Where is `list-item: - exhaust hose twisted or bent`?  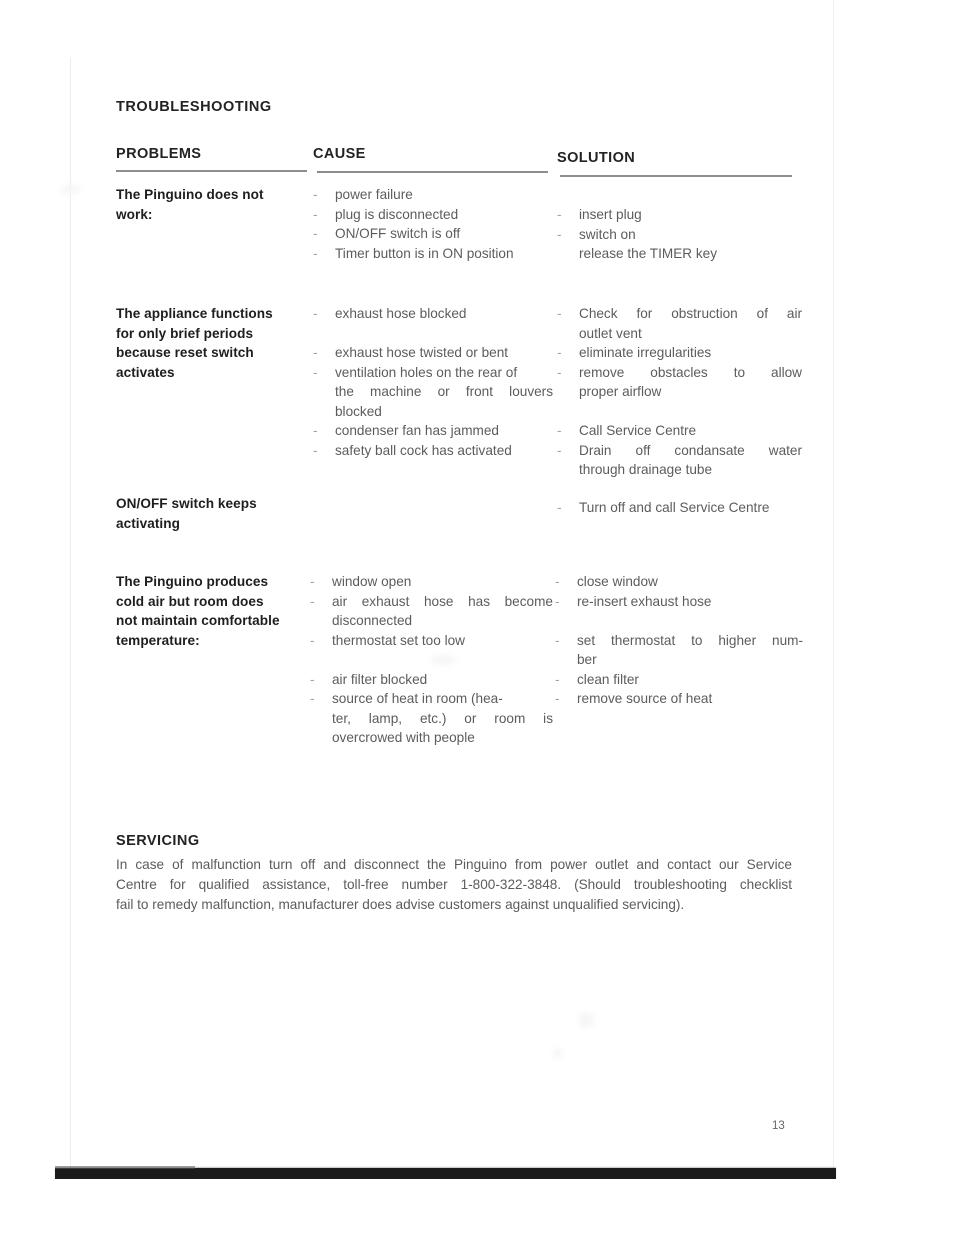 list-item: - exhaust hose twisted or bent is located at coordinates (433, 353).